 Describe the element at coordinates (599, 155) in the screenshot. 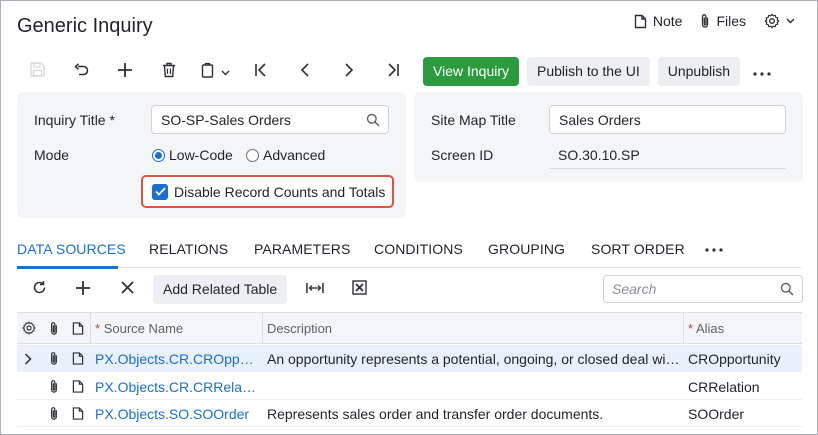

I see `screen-id-value: SO.30.10.SP` at that location.